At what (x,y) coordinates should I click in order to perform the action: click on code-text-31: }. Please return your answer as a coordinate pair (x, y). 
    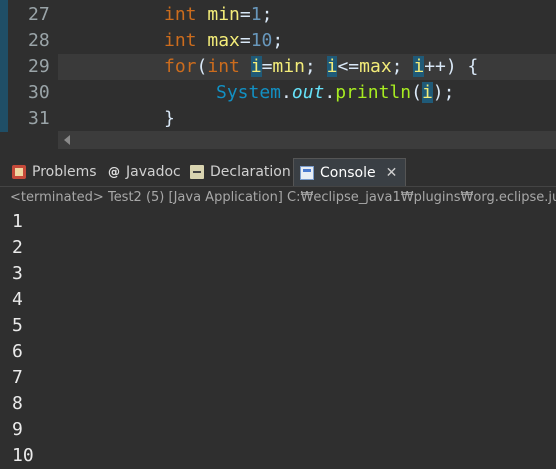
    Looking at the image, I should click on (169, 119).